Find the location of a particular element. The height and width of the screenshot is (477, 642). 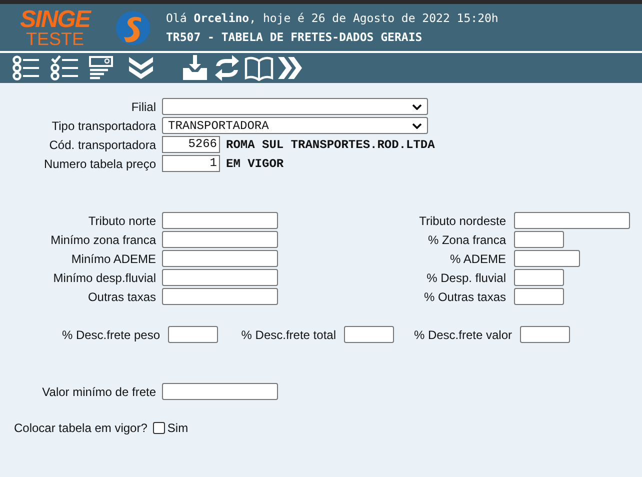

field-label: Tipo transportadora is located at coordinates (103, 125).